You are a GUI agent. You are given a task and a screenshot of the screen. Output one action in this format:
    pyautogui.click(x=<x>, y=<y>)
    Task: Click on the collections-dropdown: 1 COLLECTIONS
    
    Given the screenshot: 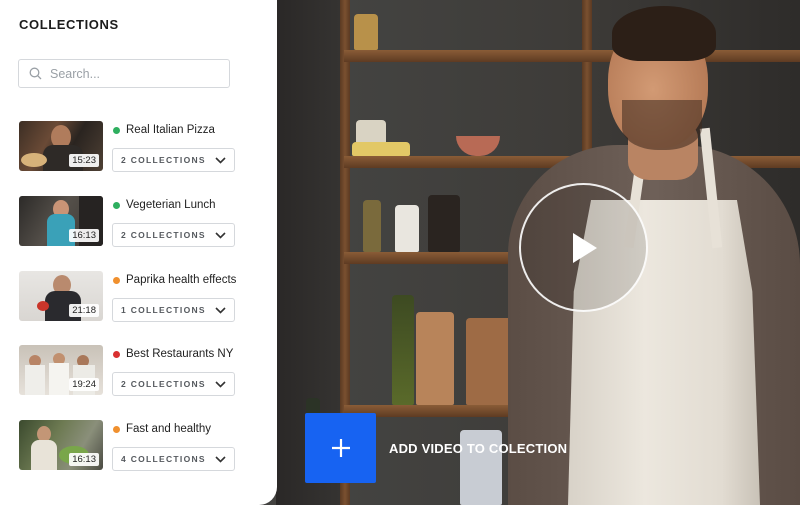 What is the action you would take?
    pyautogui.click(x=173, y=310)
    